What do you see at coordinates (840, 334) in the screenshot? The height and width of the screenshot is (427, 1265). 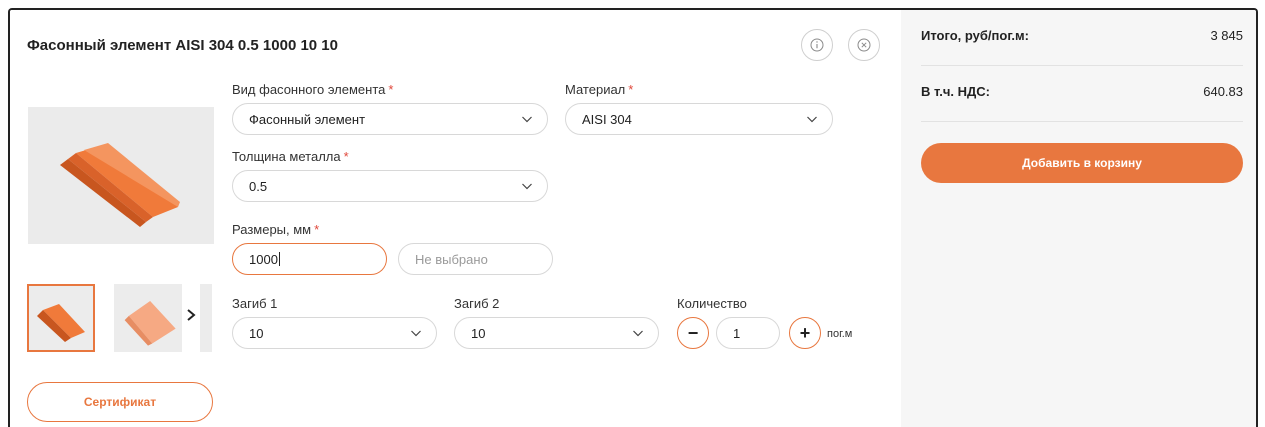 I see `quantity-unit: пог.м` at bounding box center [840, 334].